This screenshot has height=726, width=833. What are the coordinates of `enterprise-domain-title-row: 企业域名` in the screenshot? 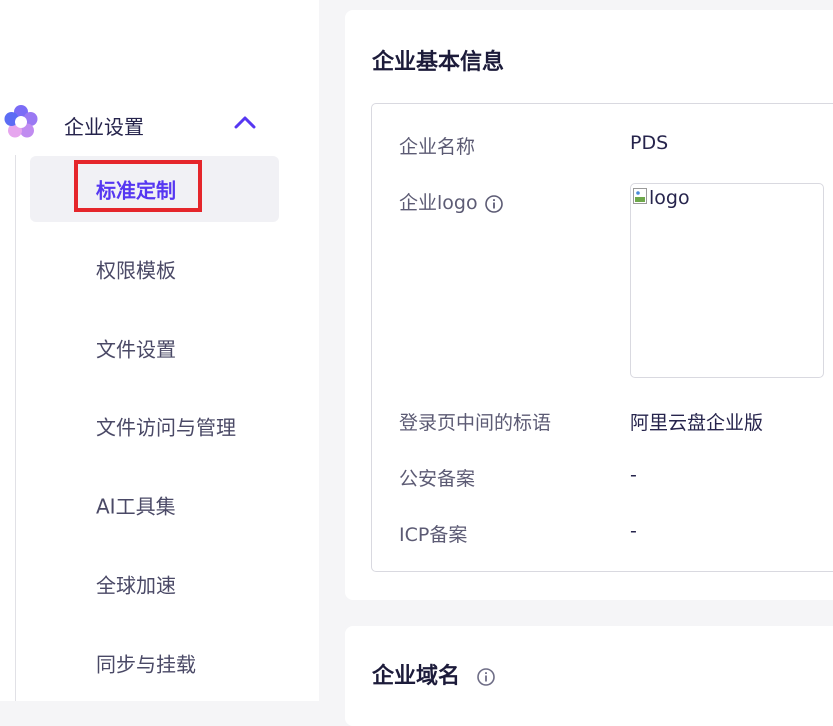 It's located at (434, 674).